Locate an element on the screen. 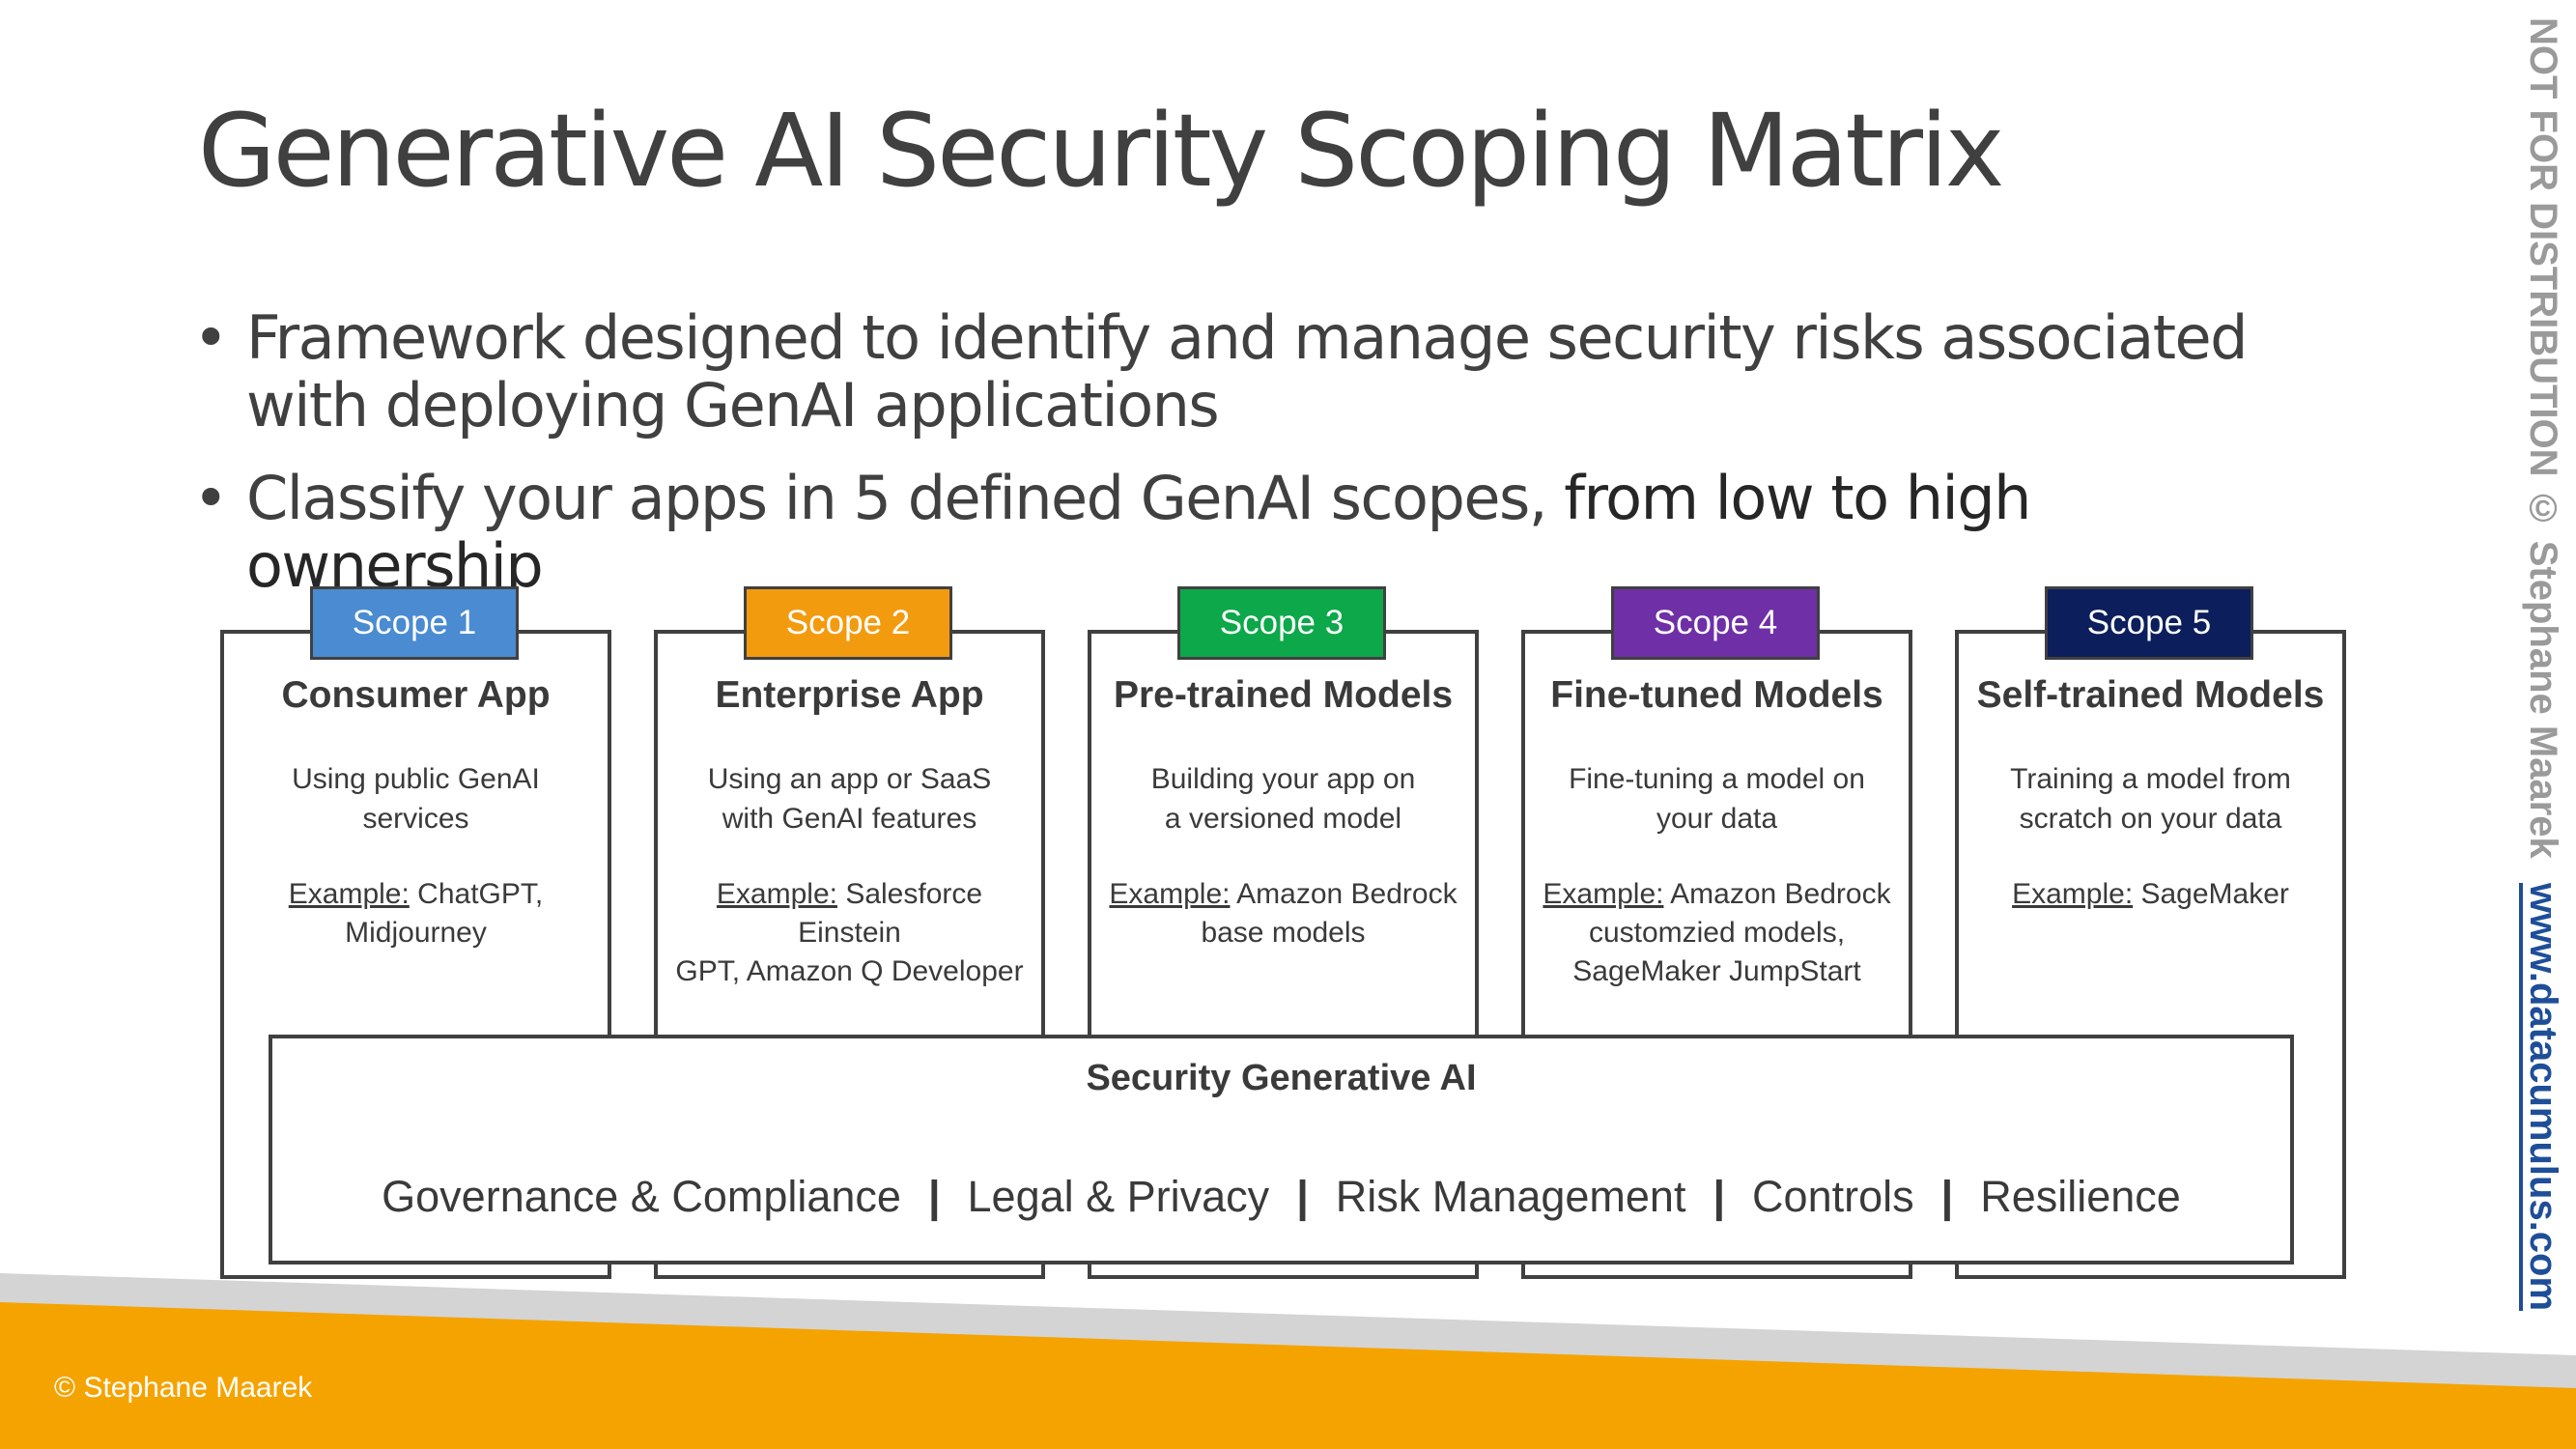 This screenshot has height=1449, width=2576. scope-example: Example: ChatGPT, Midjourney is located at coordinates (416, 913).